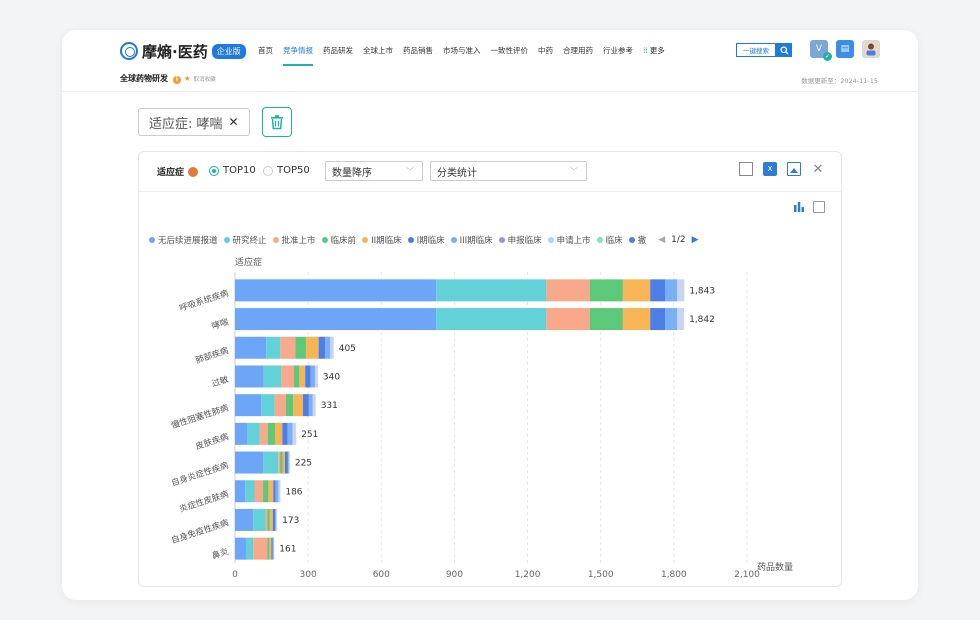 The image size is (980, 620). What do you see at coordinates (770, 169) in the screenshot?
I see `excel-export-icon: X` at bounding box center [770, 169].